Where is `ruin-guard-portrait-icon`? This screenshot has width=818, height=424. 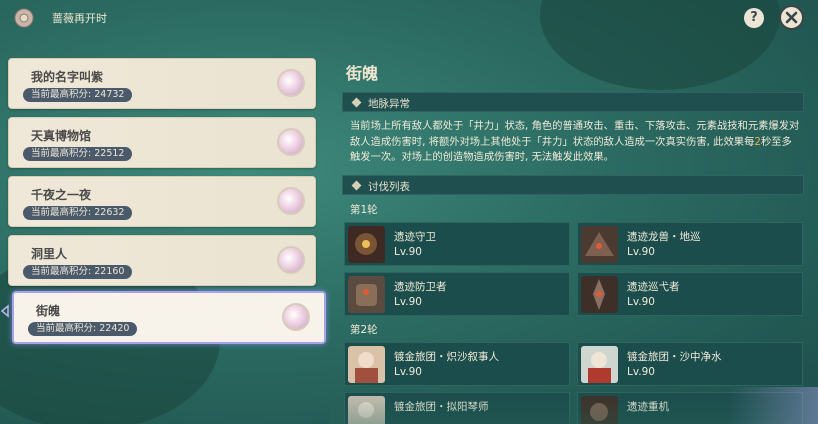 ruin-guard-portrait-icon is located at coordinates (366, 244).